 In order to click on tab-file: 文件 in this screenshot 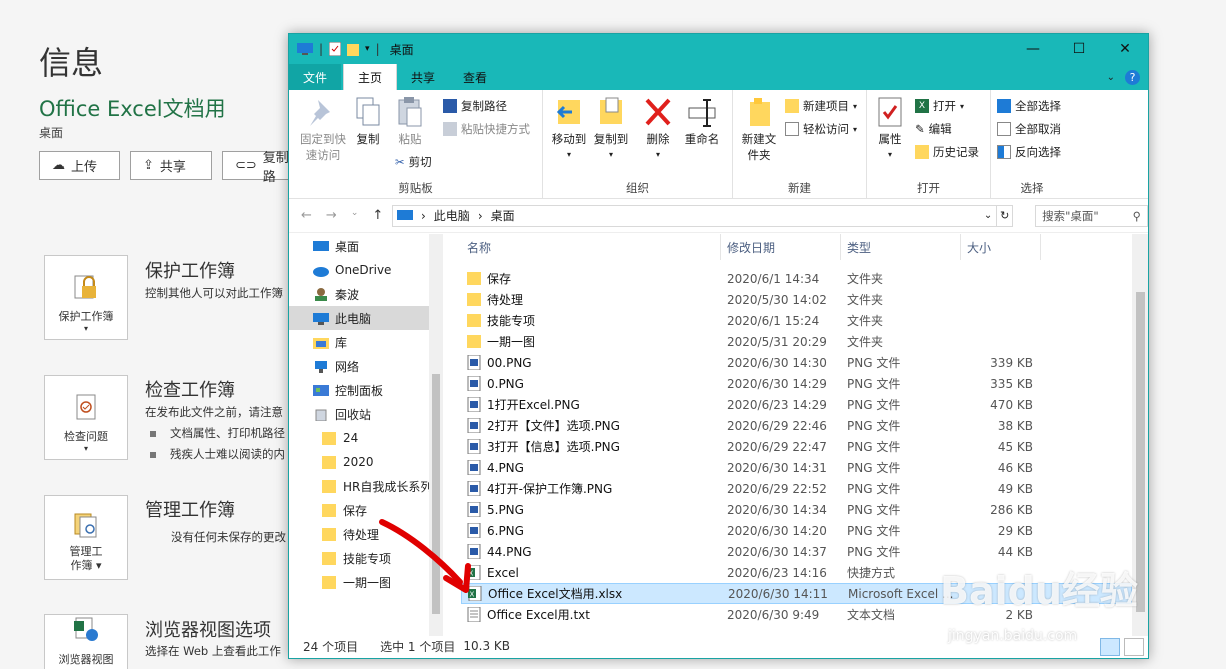, I will do `click(315, 77)`.